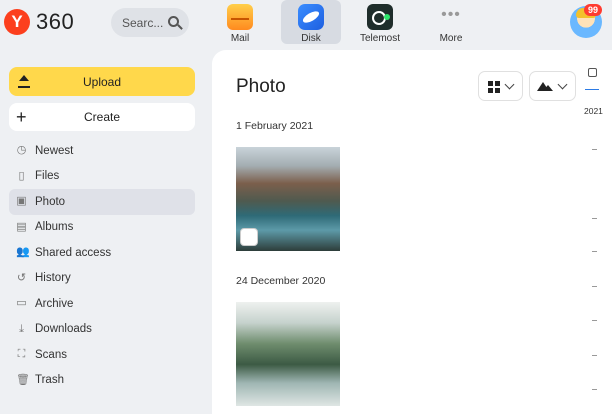  What do you see at coordinates (23, 252) in the screenshot?
I see `people-icon: 👥` at bounding box center [23, 252].